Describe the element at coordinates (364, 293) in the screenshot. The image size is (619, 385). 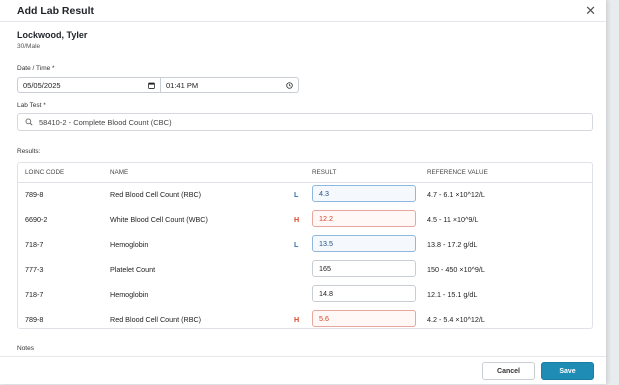
I see `result-input: 14.8` at that location.